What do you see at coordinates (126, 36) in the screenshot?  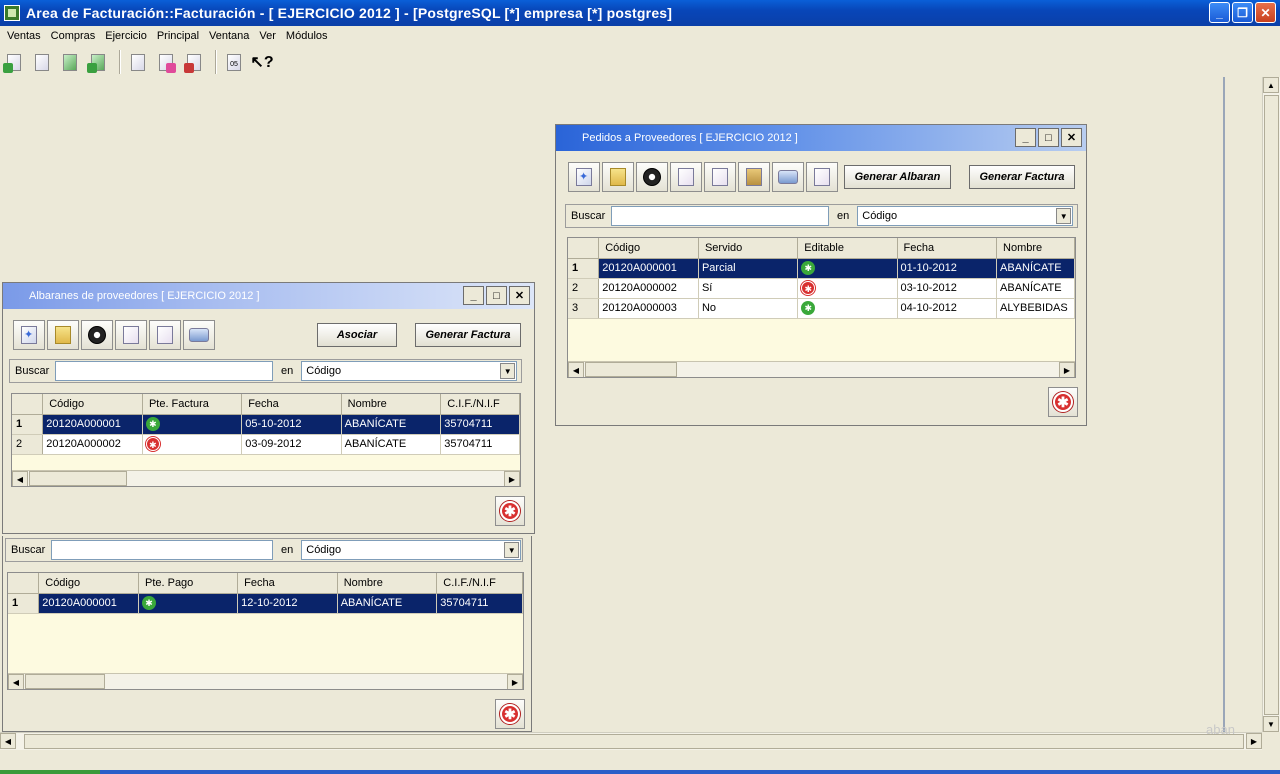 I see `menu-ejercicio: Ejercicio` at bounding box center [126, 36].